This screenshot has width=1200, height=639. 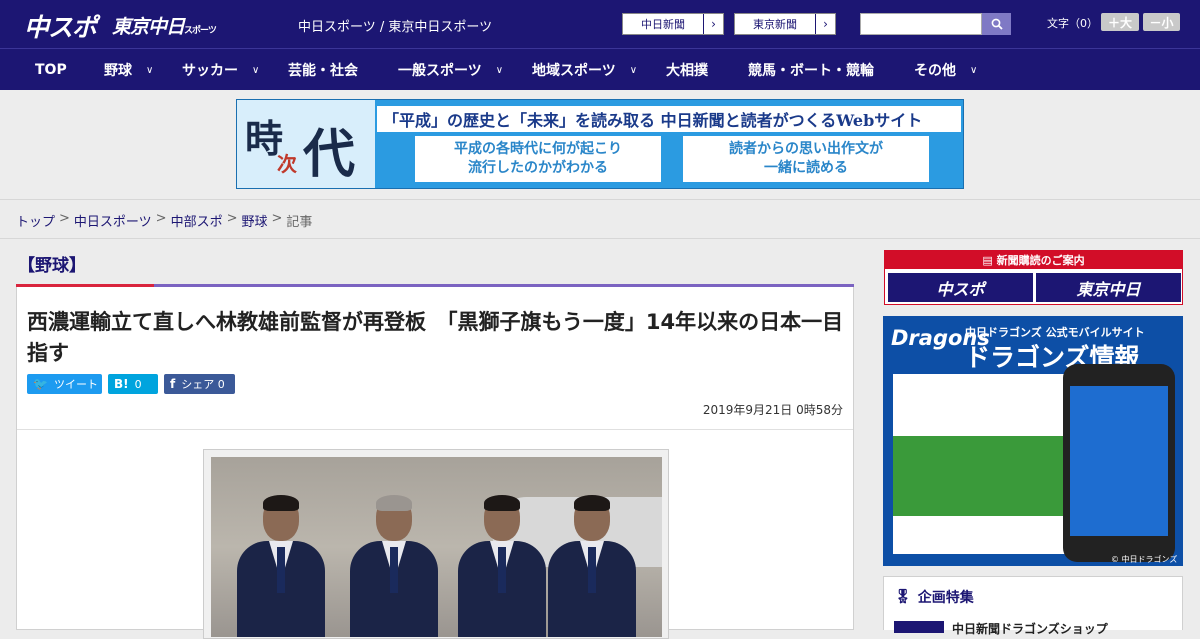 I want to click on banner-box-right-line1: 読者からの思い出作文が, so click(x=806, y=149).